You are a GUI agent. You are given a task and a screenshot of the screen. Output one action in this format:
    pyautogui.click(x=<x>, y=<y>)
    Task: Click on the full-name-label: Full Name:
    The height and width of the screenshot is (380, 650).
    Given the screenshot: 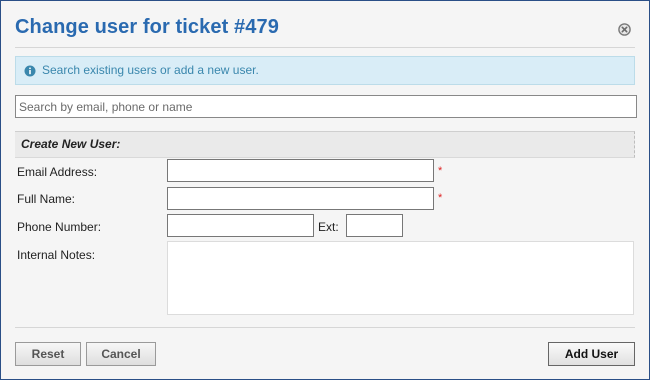 What is the action you would take?
    pyautogui.click(x=46, y=199)
    